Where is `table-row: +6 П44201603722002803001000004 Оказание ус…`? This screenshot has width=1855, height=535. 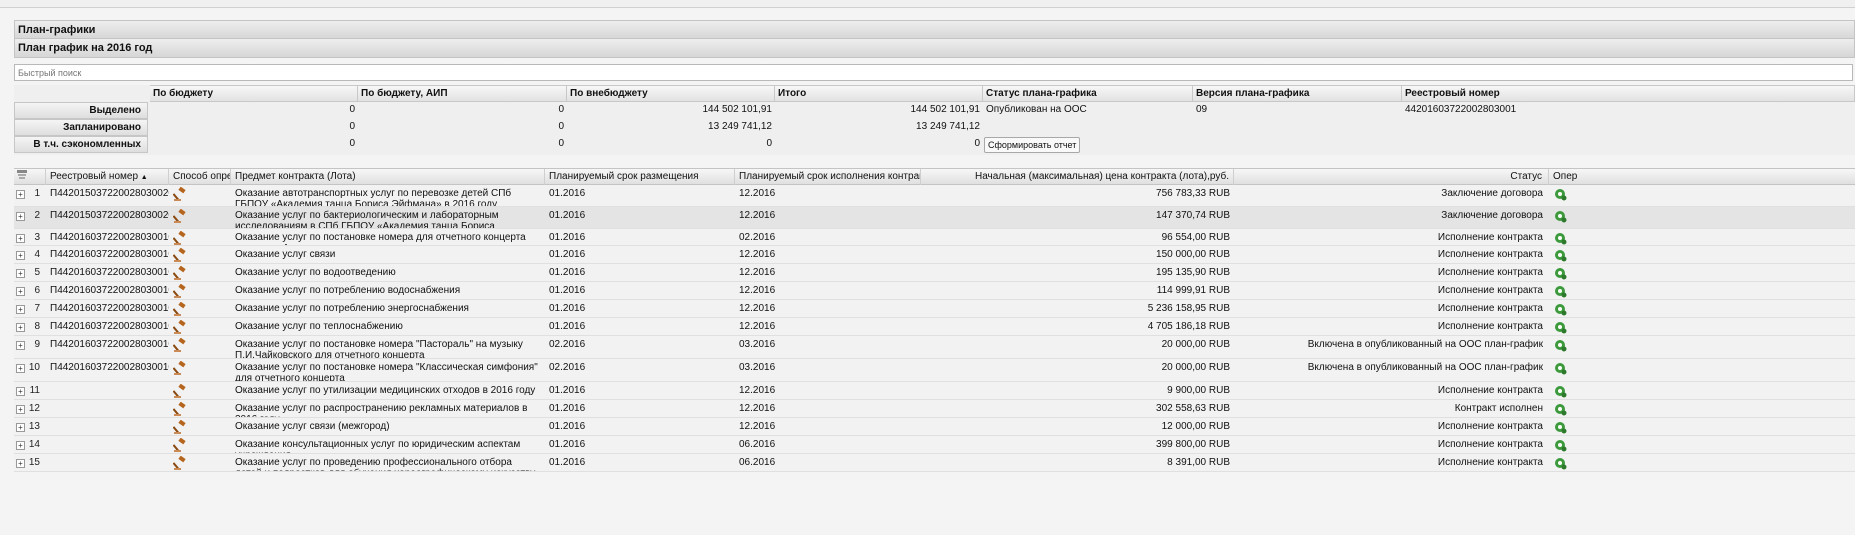
table-row: +6 П44201603722002803001000004 Оказание ус… is located at coordinates (934, 291).